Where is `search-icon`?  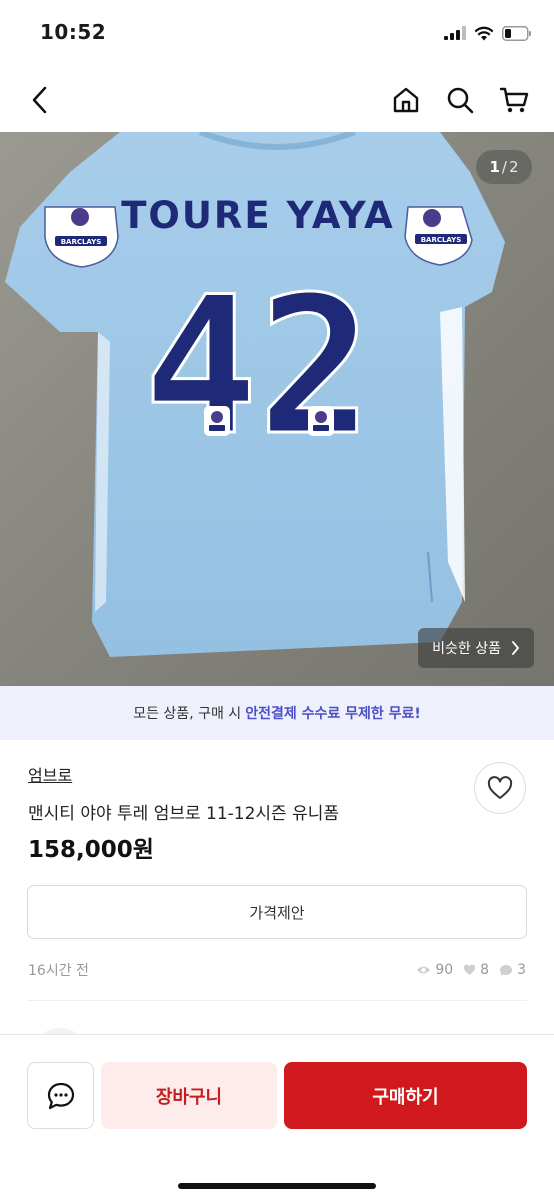 search-icon is located at coordinates (460, 100).